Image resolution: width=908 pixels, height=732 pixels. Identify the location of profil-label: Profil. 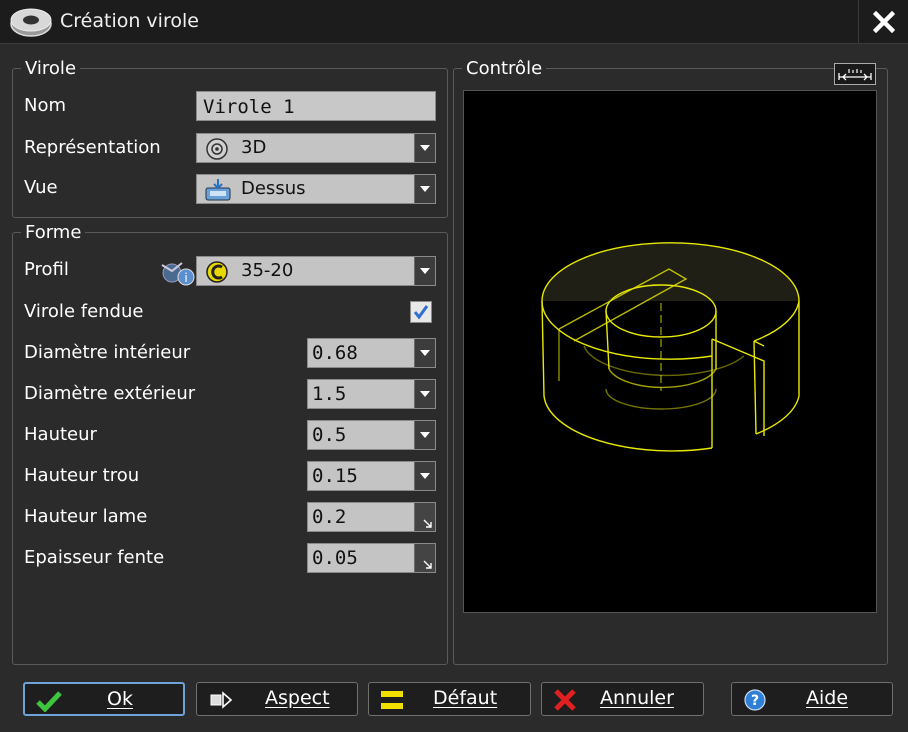
(46, 269).